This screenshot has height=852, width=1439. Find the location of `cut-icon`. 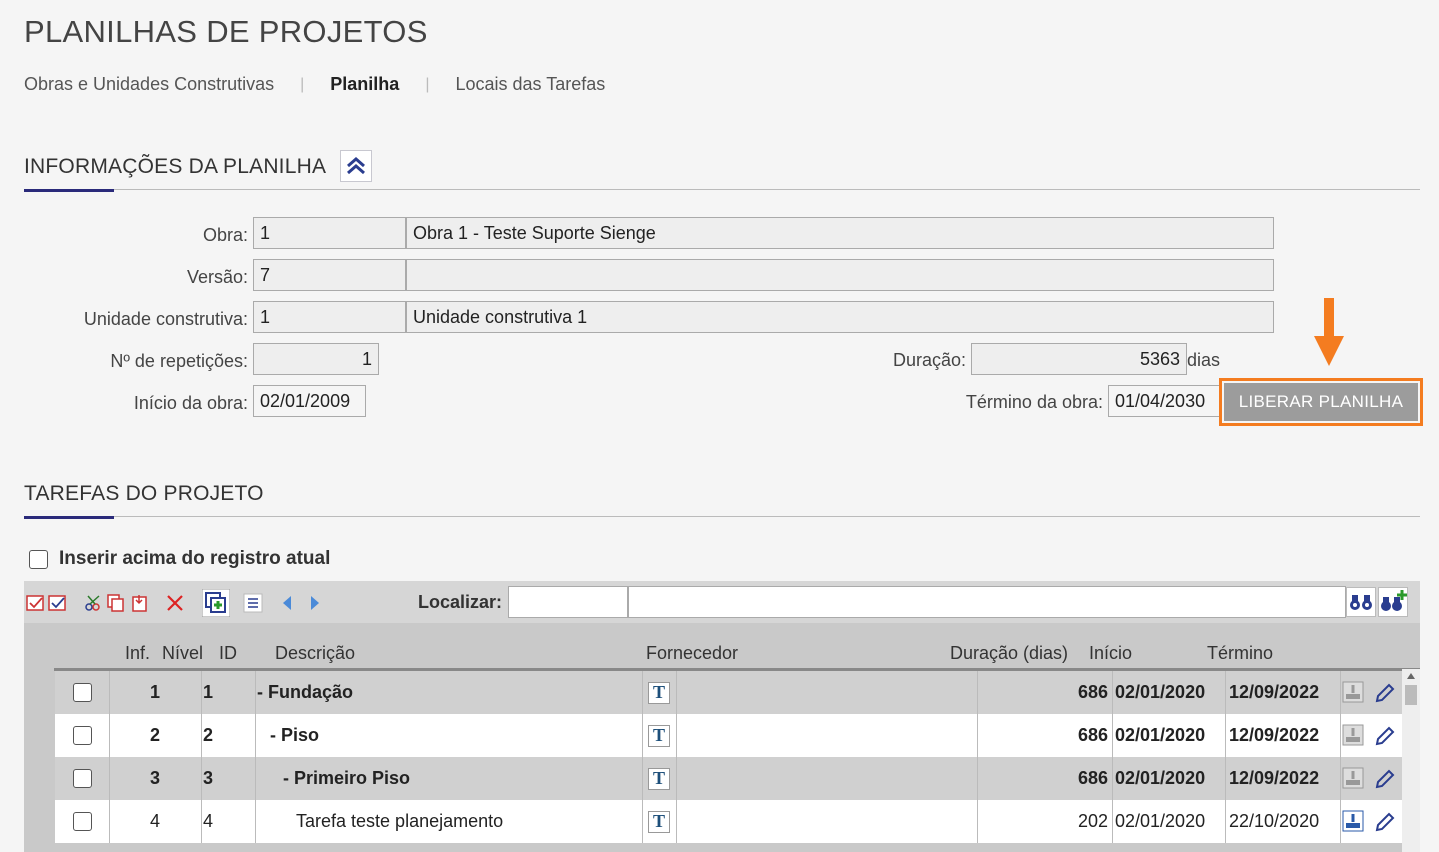

cut-icon is located at coordinates (94, 603).